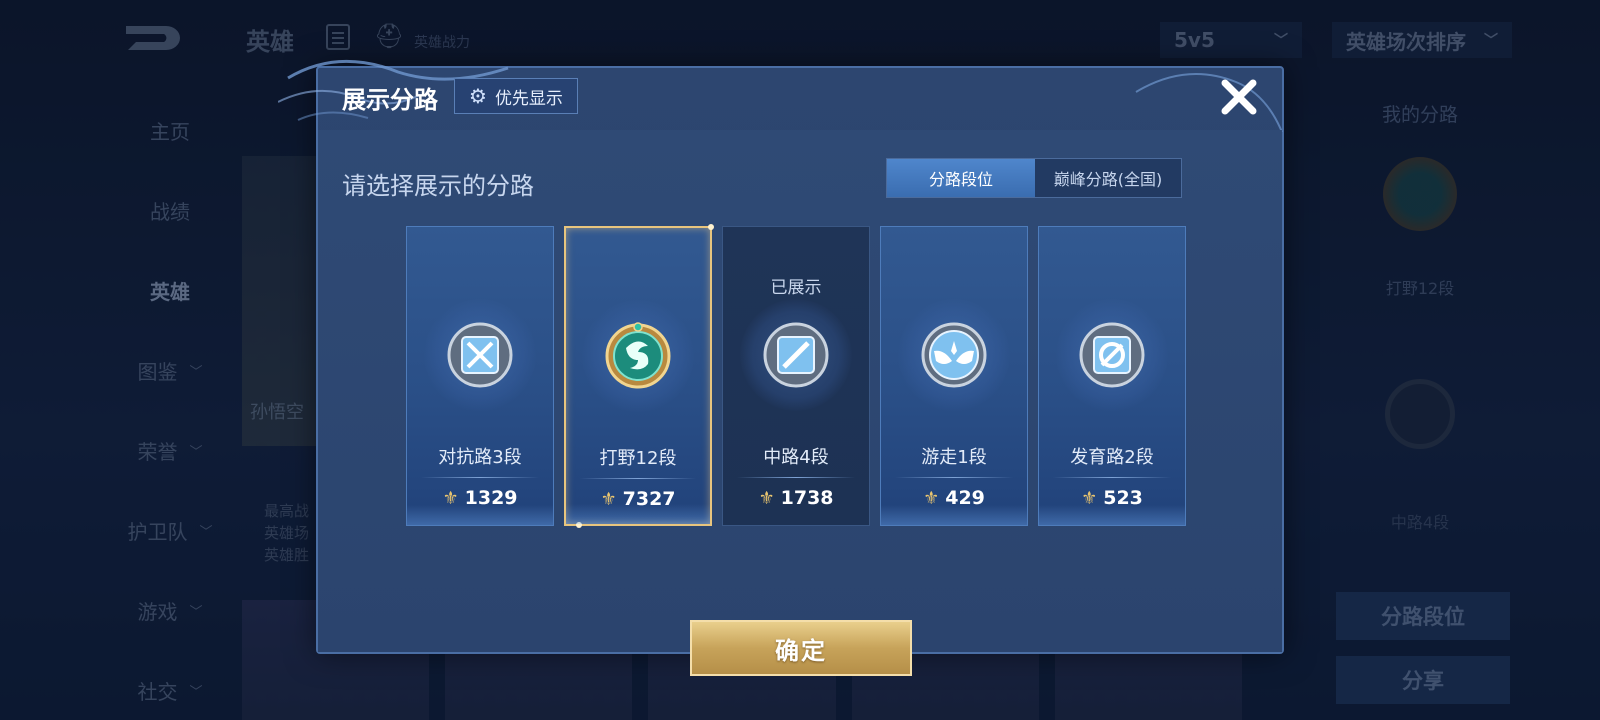 Image resolution: width=1600 pixels, height=720 pixels. What do you see at coordinates (478, 96) in the screenshot?
I see `gear-icon: ⚙` at bounding box center [478, 96].